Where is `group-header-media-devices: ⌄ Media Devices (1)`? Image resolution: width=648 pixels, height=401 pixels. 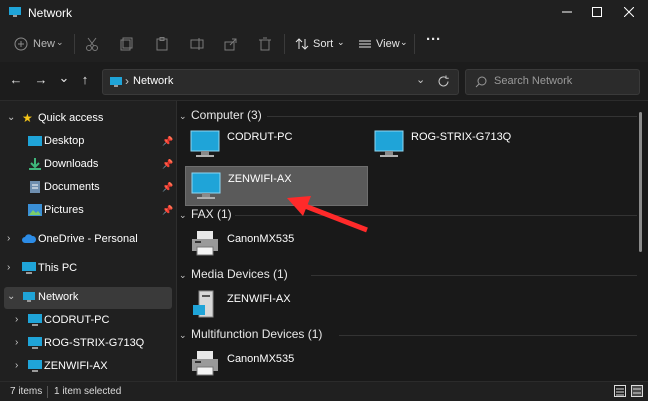
group-header-media-devices: ⌄ Media Devices (1) is located at coordinates (233, 274).